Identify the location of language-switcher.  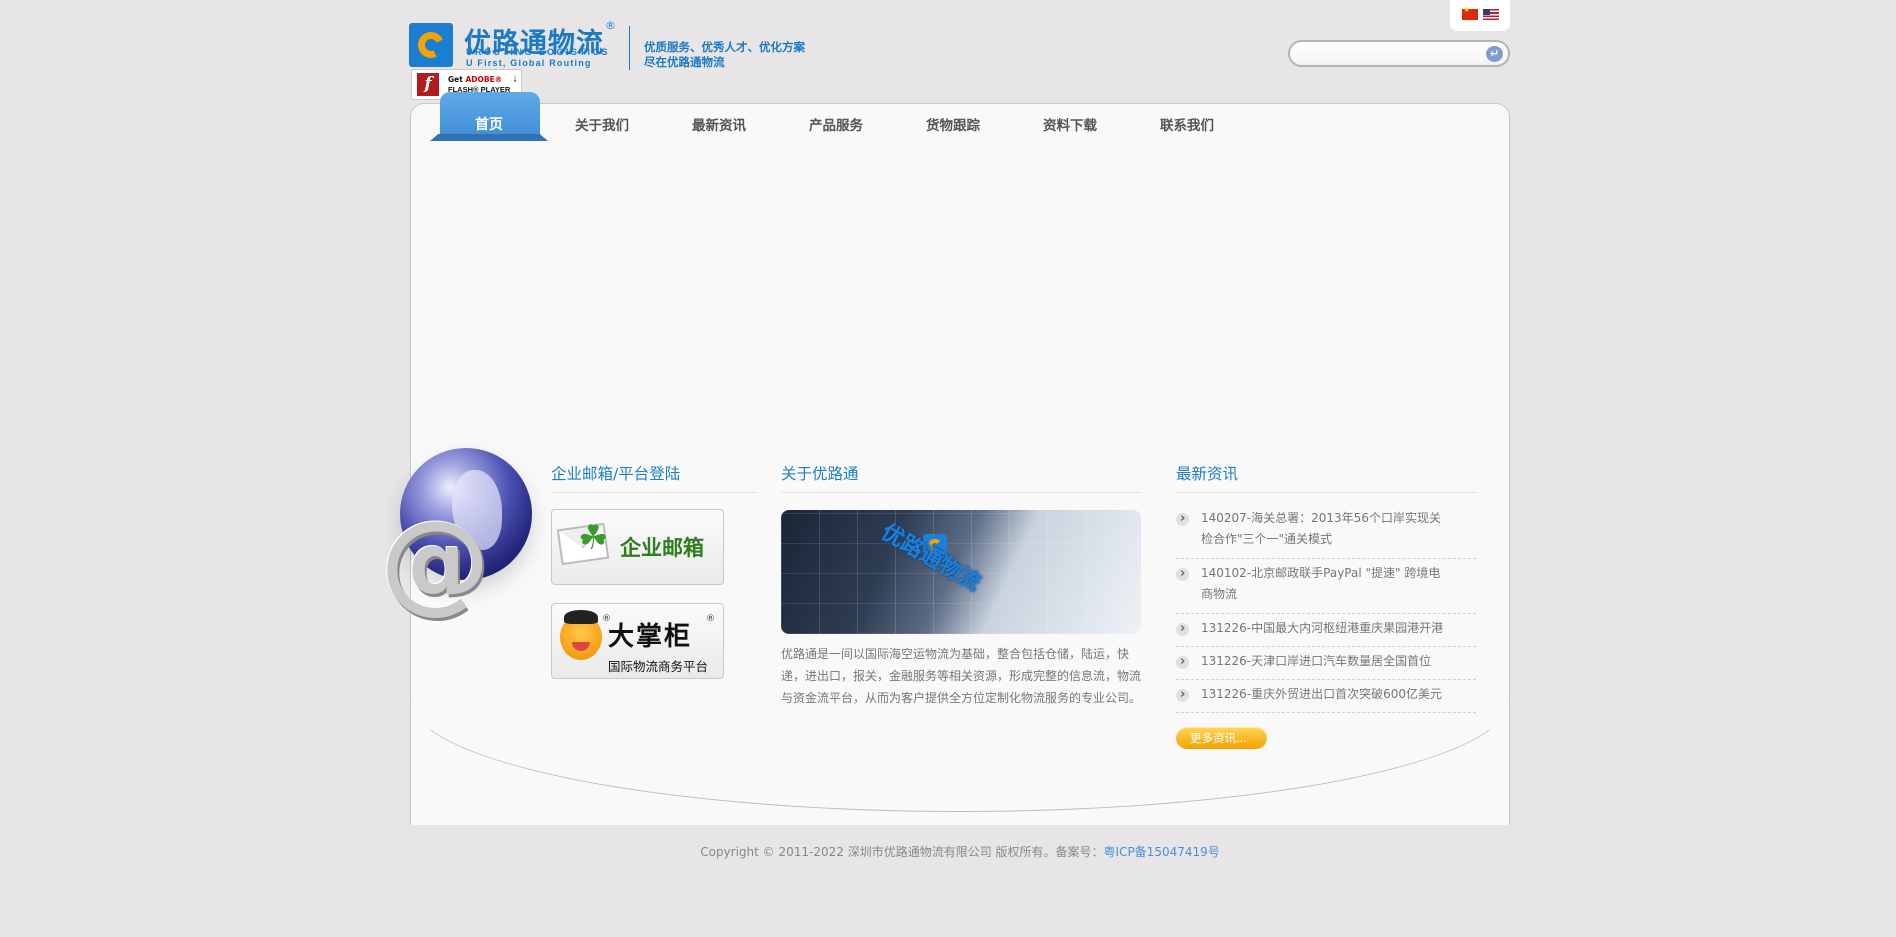
(1480, 15).